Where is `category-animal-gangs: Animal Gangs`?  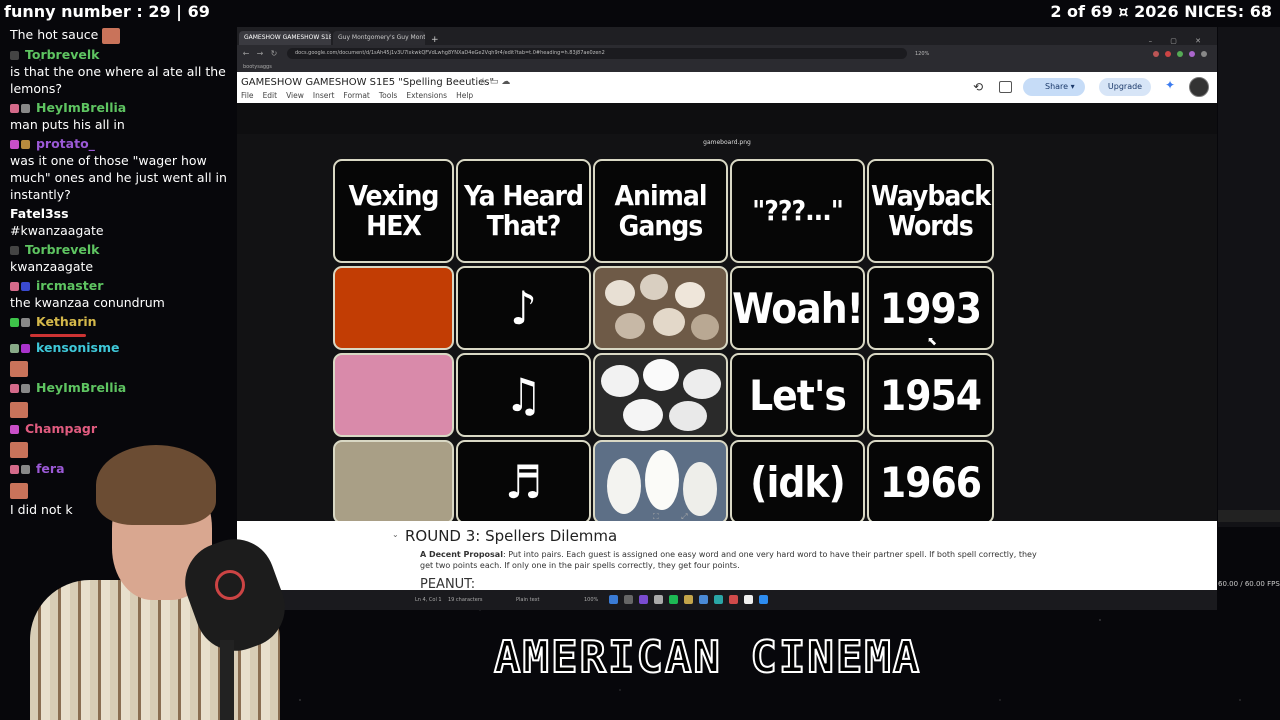
category-animal-gangs: Animal Gangs is located at coordinates (660, 211).